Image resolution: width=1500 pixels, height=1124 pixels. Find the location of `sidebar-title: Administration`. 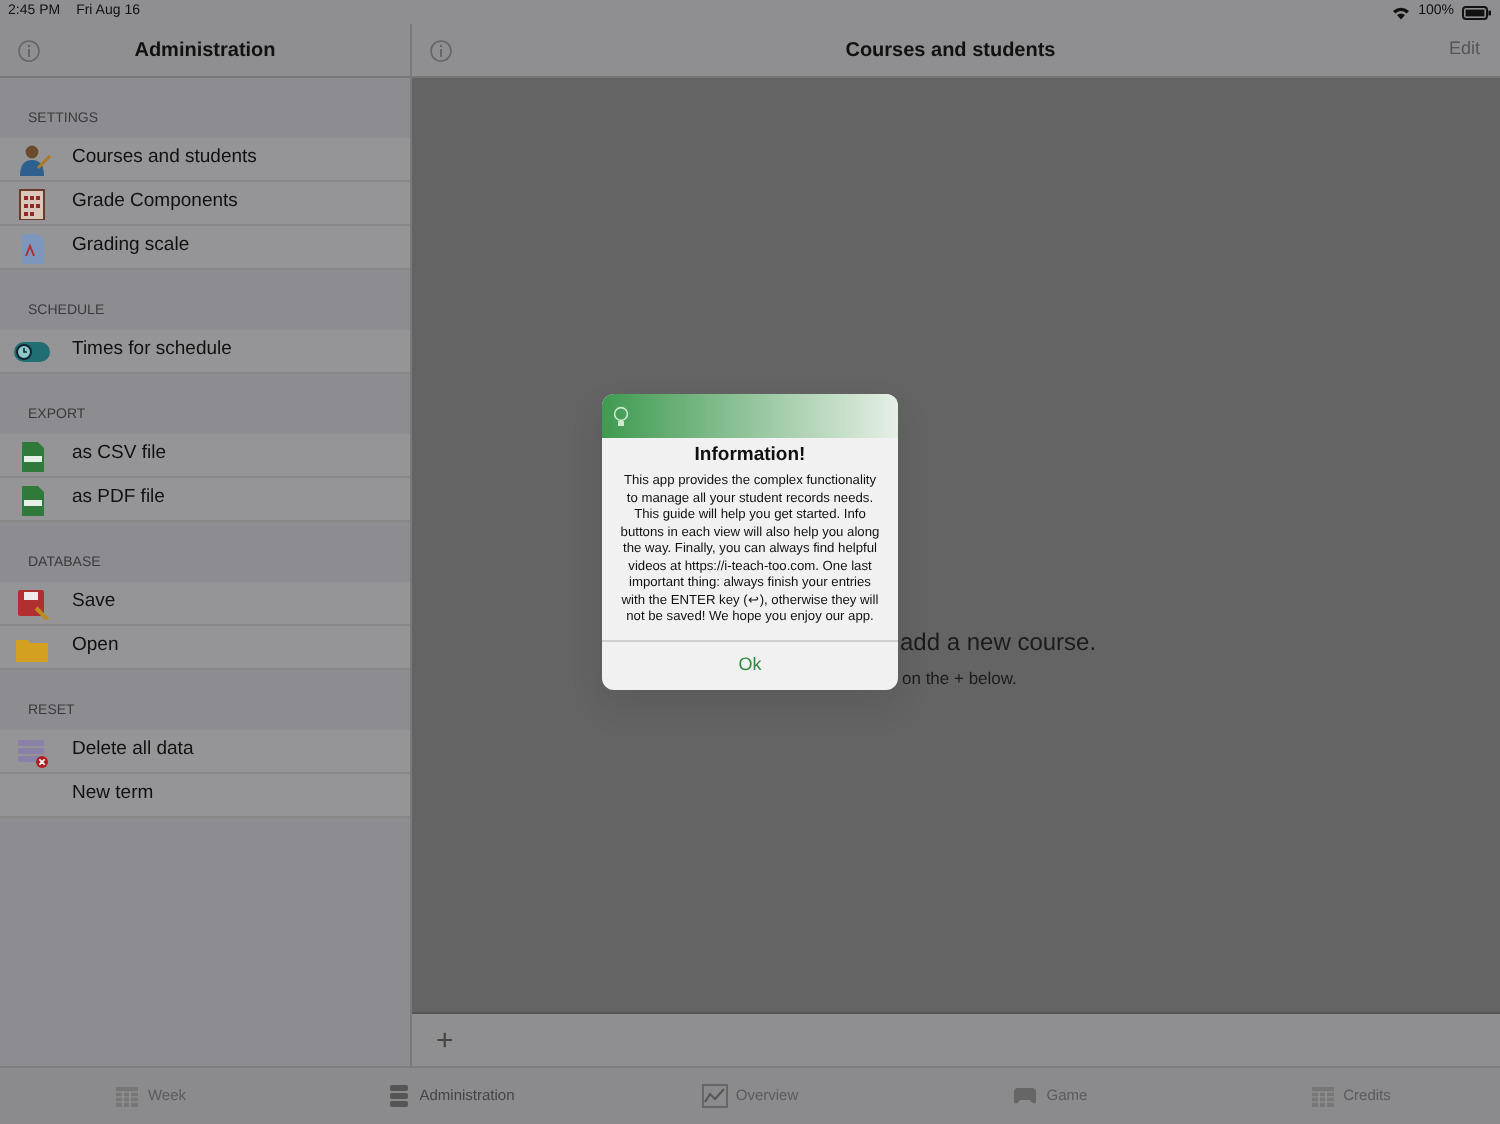

sidebar-title: Administration is located at coordinates (205, 51).